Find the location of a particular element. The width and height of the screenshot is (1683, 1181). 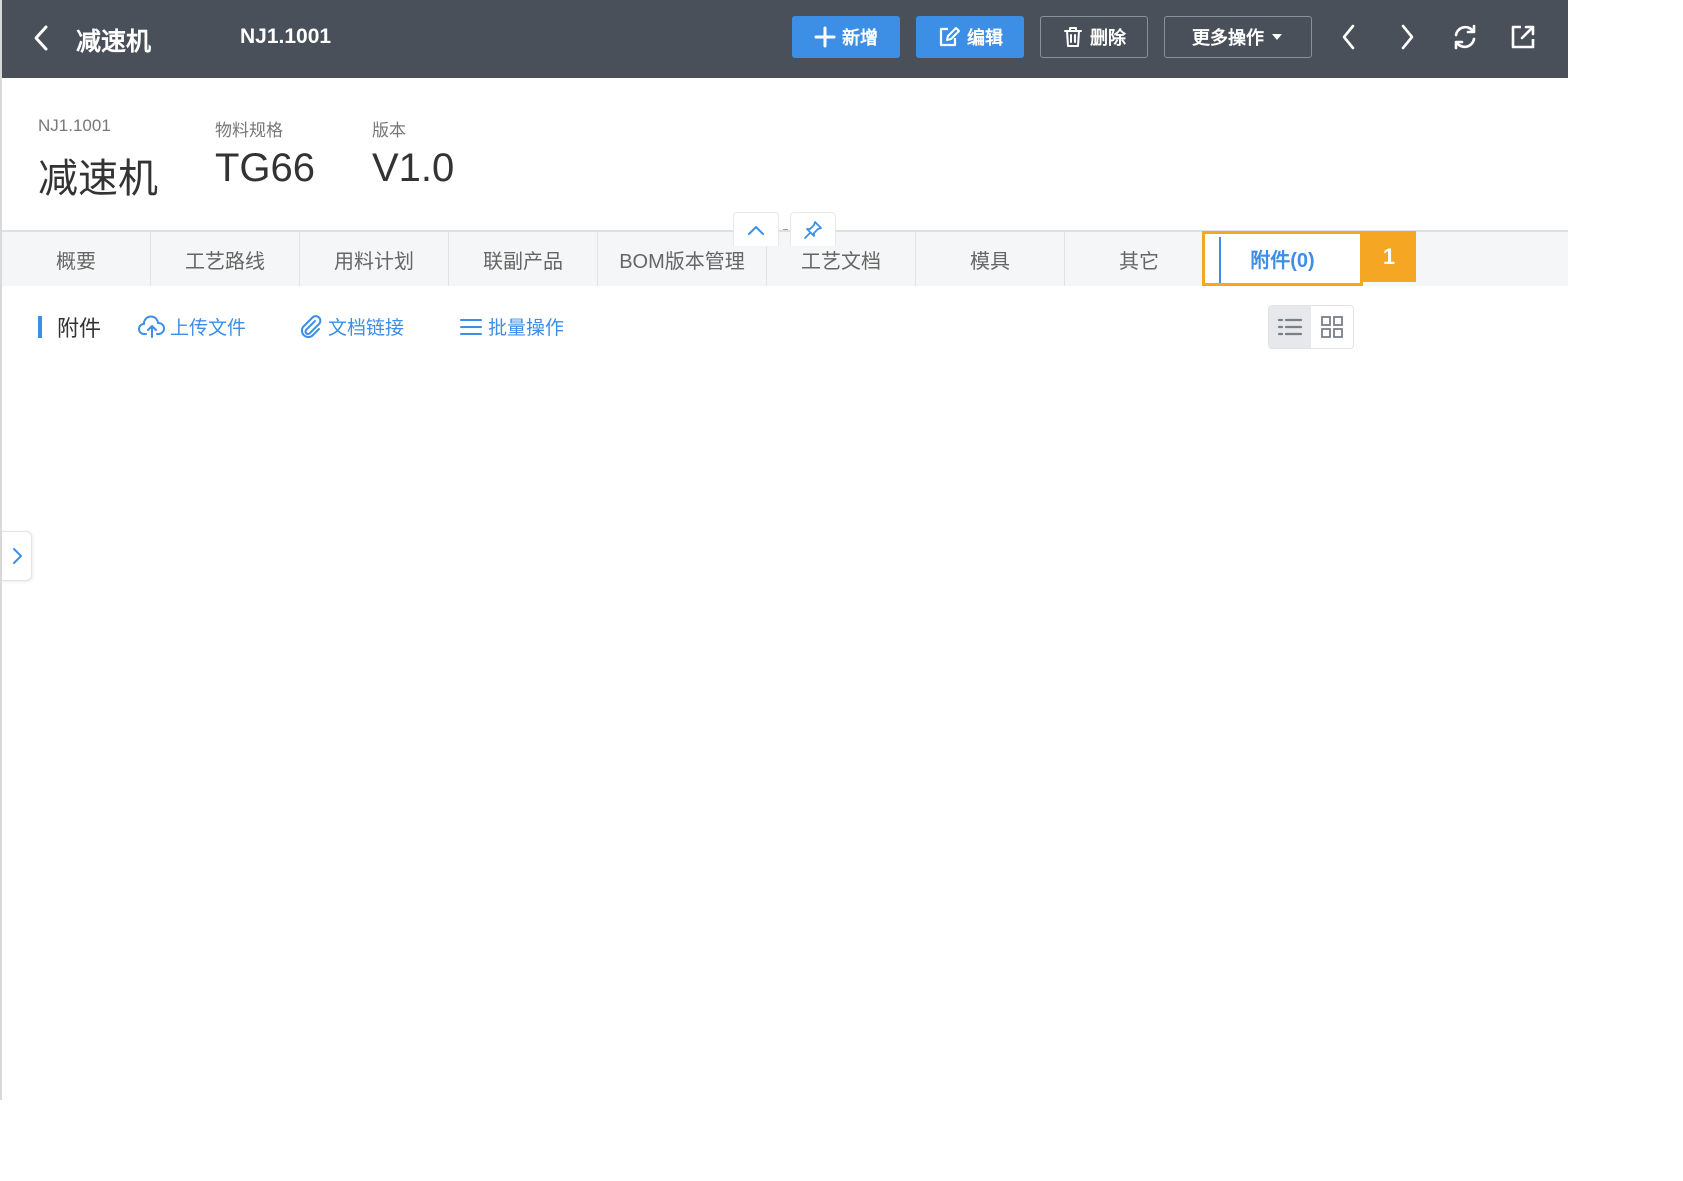

list-view-button is located at coordinates (1290, 327).